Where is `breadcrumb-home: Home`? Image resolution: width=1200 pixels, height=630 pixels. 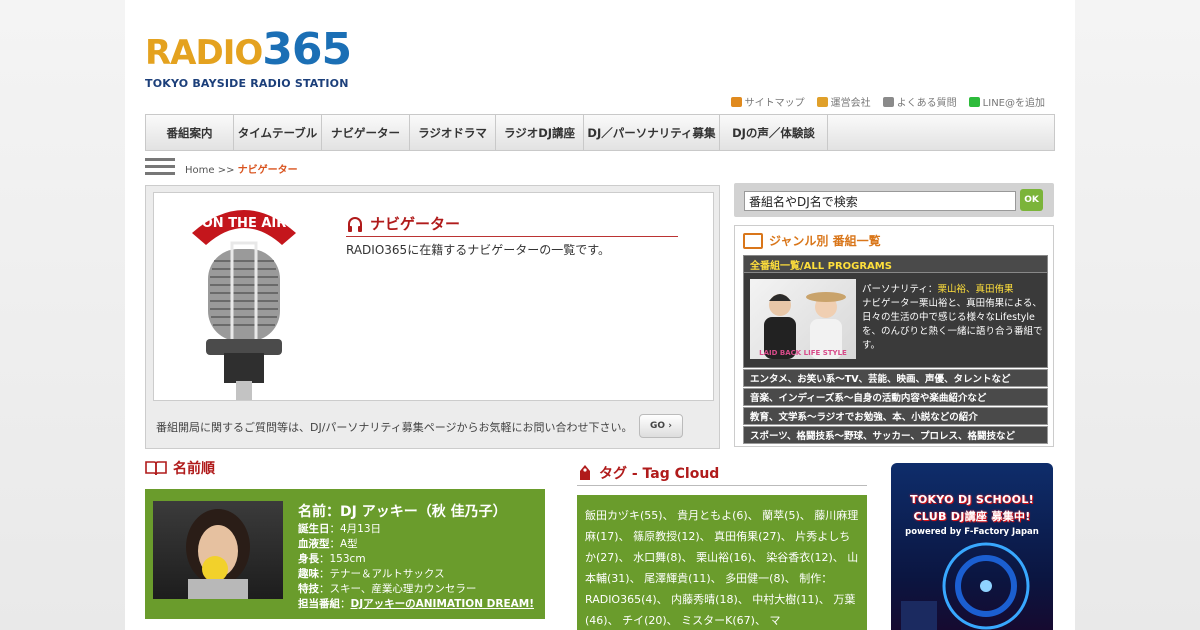 breadcrumb-home: Home is located at coordinates (200, 170).